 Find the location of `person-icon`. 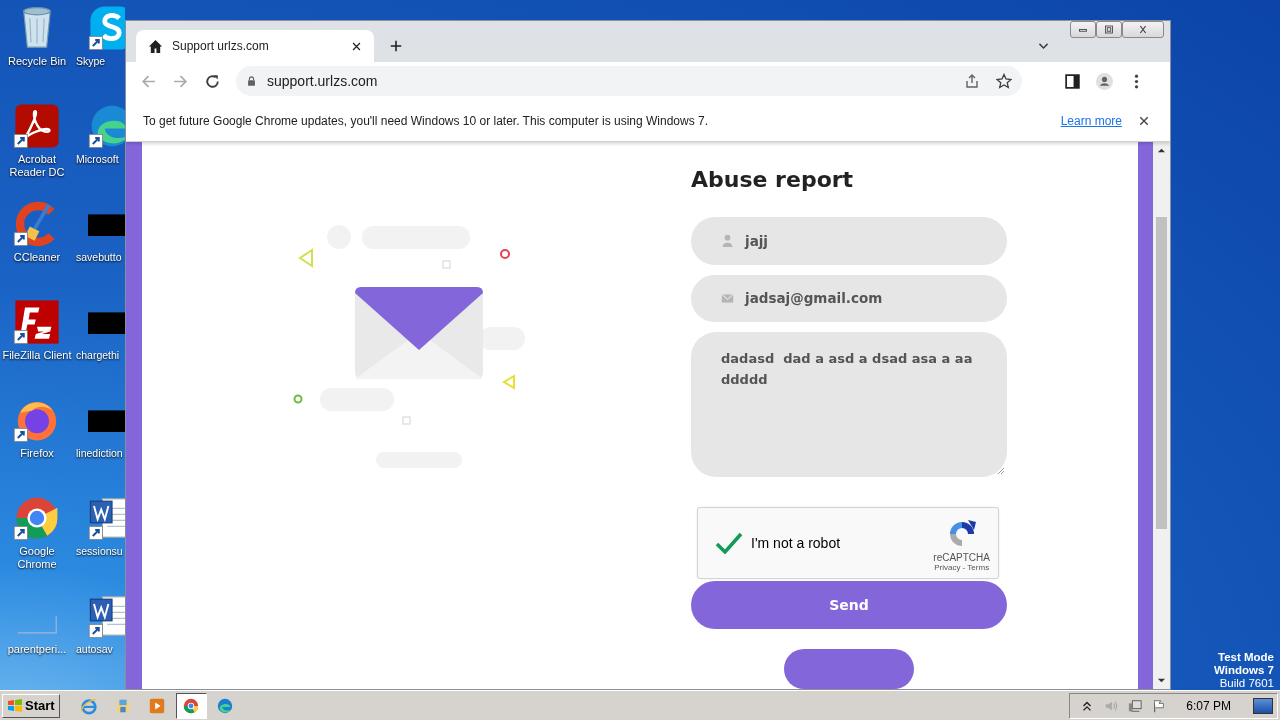

person-icon is located at coordinates (727, 241).